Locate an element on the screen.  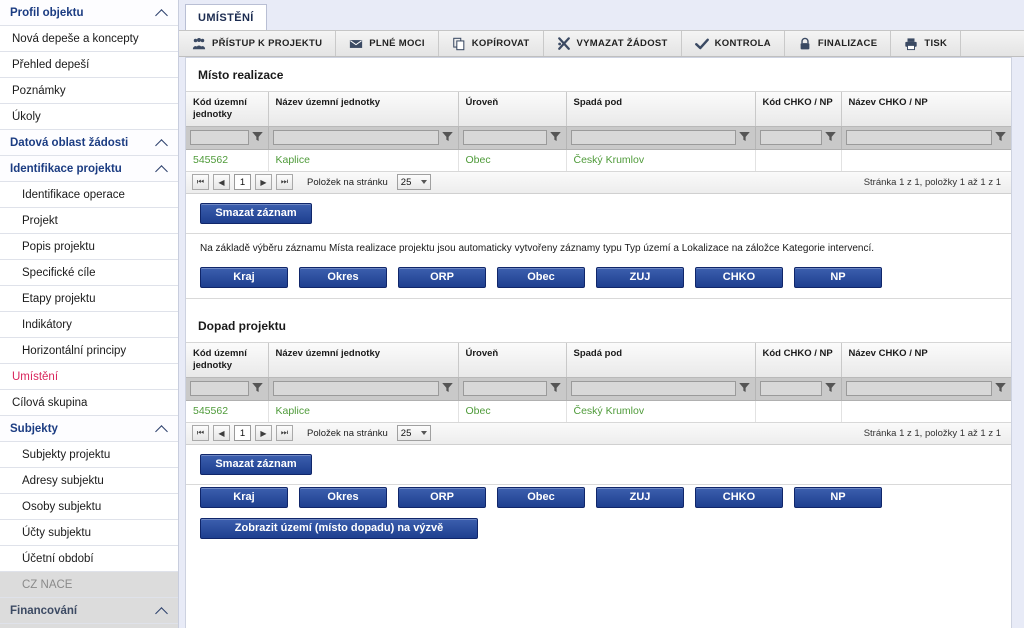
tab-umisteni: UMÍSTĚNÍ is located at coordinates (226, 17).